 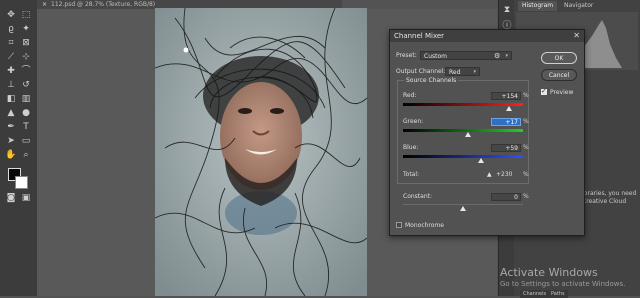 What do you see at coordinates (11, 29) in the screenshot?
I see `lasso-tool-icon: ϱ` at bounding box center [11, 29].